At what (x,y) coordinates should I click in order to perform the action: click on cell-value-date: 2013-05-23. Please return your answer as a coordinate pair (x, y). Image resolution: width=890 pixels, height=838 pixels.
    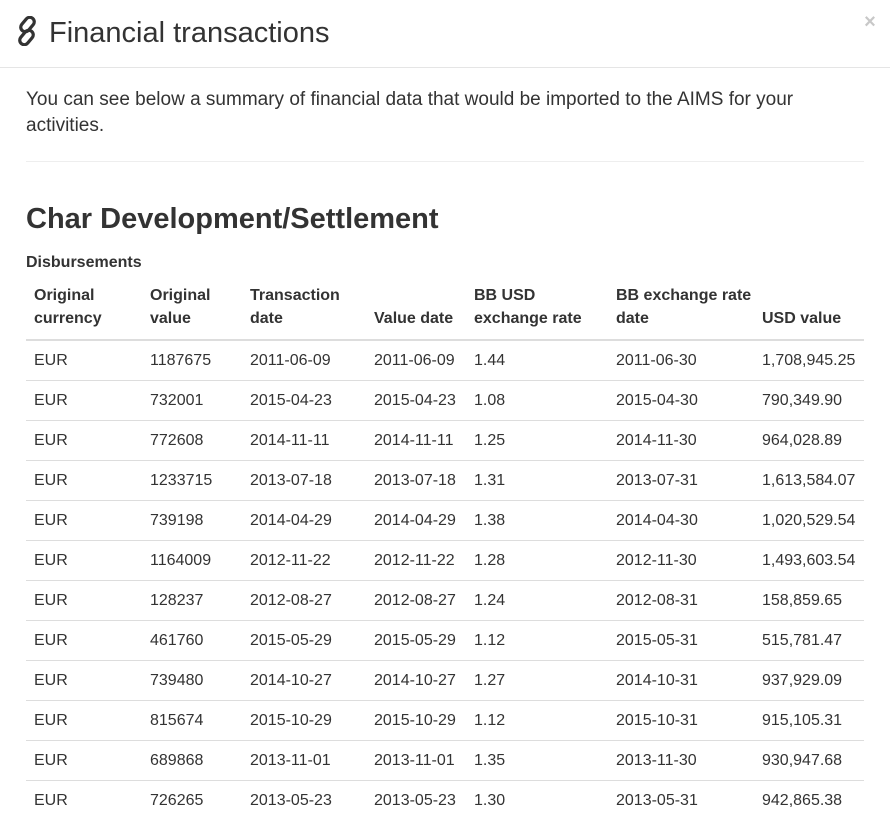
    Looking at the image, I should click on (416, 800).